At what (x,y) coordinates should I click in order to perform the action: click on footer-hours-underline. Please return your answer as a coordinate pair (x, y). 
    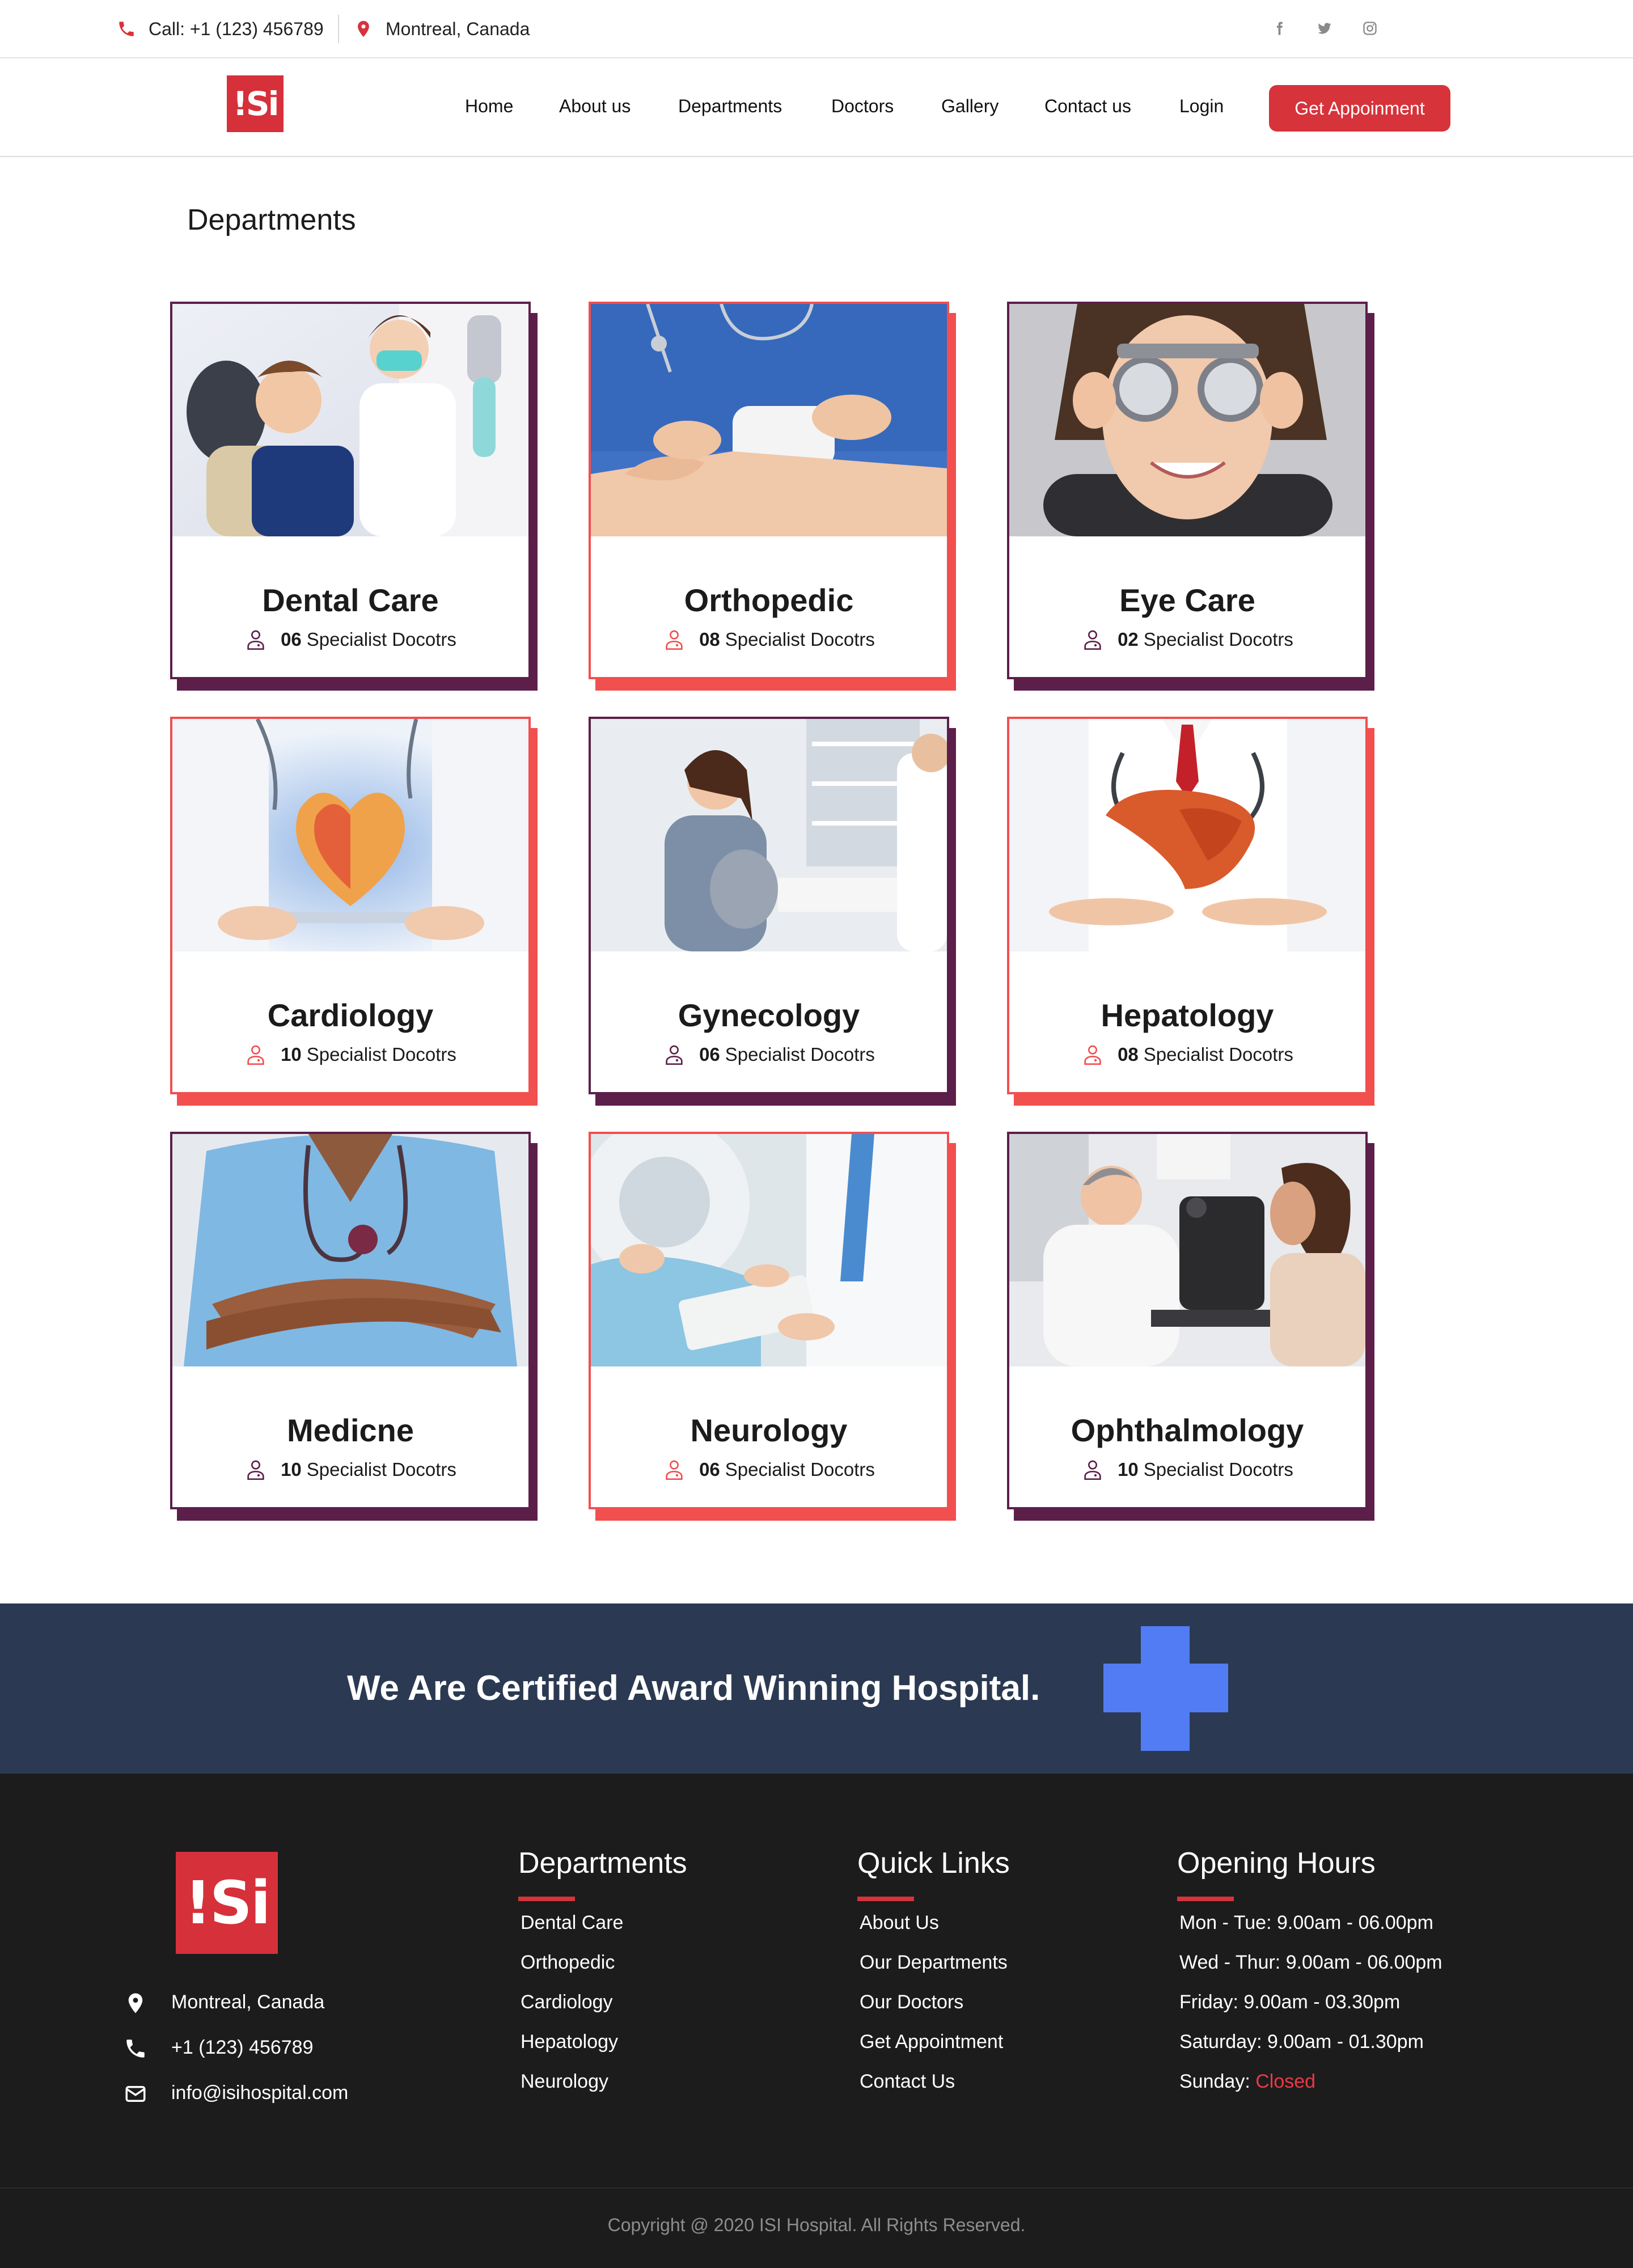
    Looking at the image, I should click on (1206, 1899).